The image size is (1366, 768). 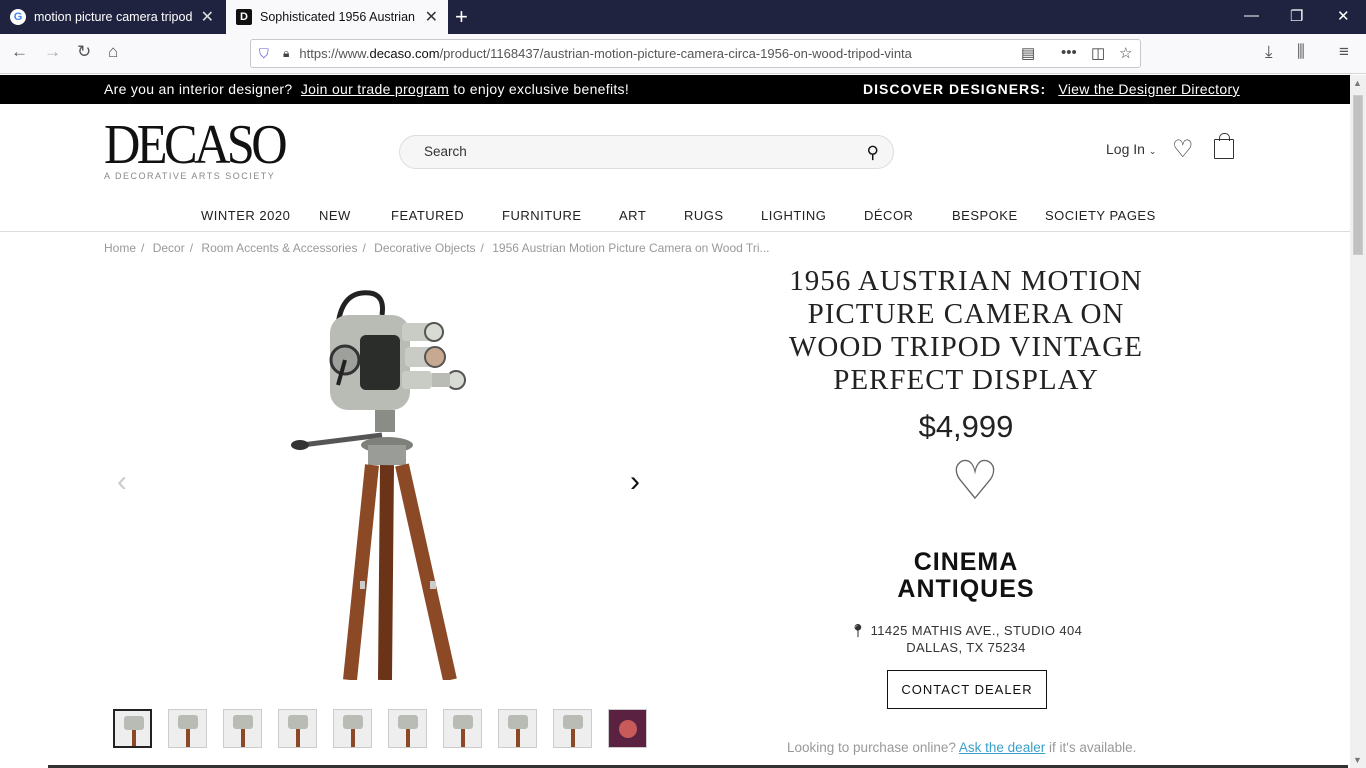 I want to click on more-actions-icon: •••, so click(x=1069, y=52).